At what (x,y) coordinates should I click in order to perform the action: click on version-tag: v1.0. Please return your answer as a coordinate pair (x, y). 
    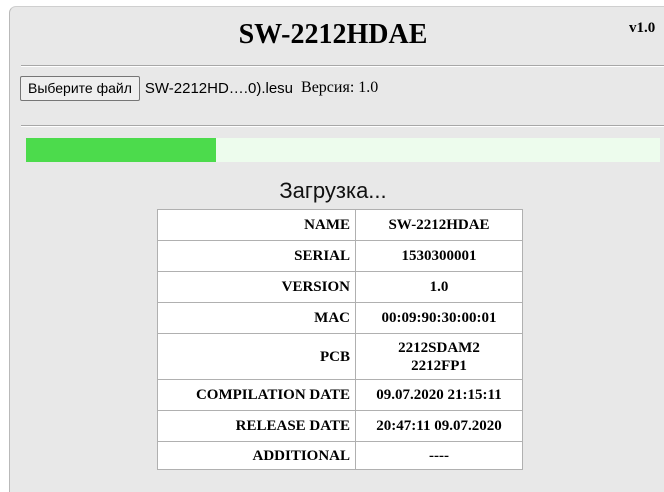
    Looking at the image, I should click on (642, 28).